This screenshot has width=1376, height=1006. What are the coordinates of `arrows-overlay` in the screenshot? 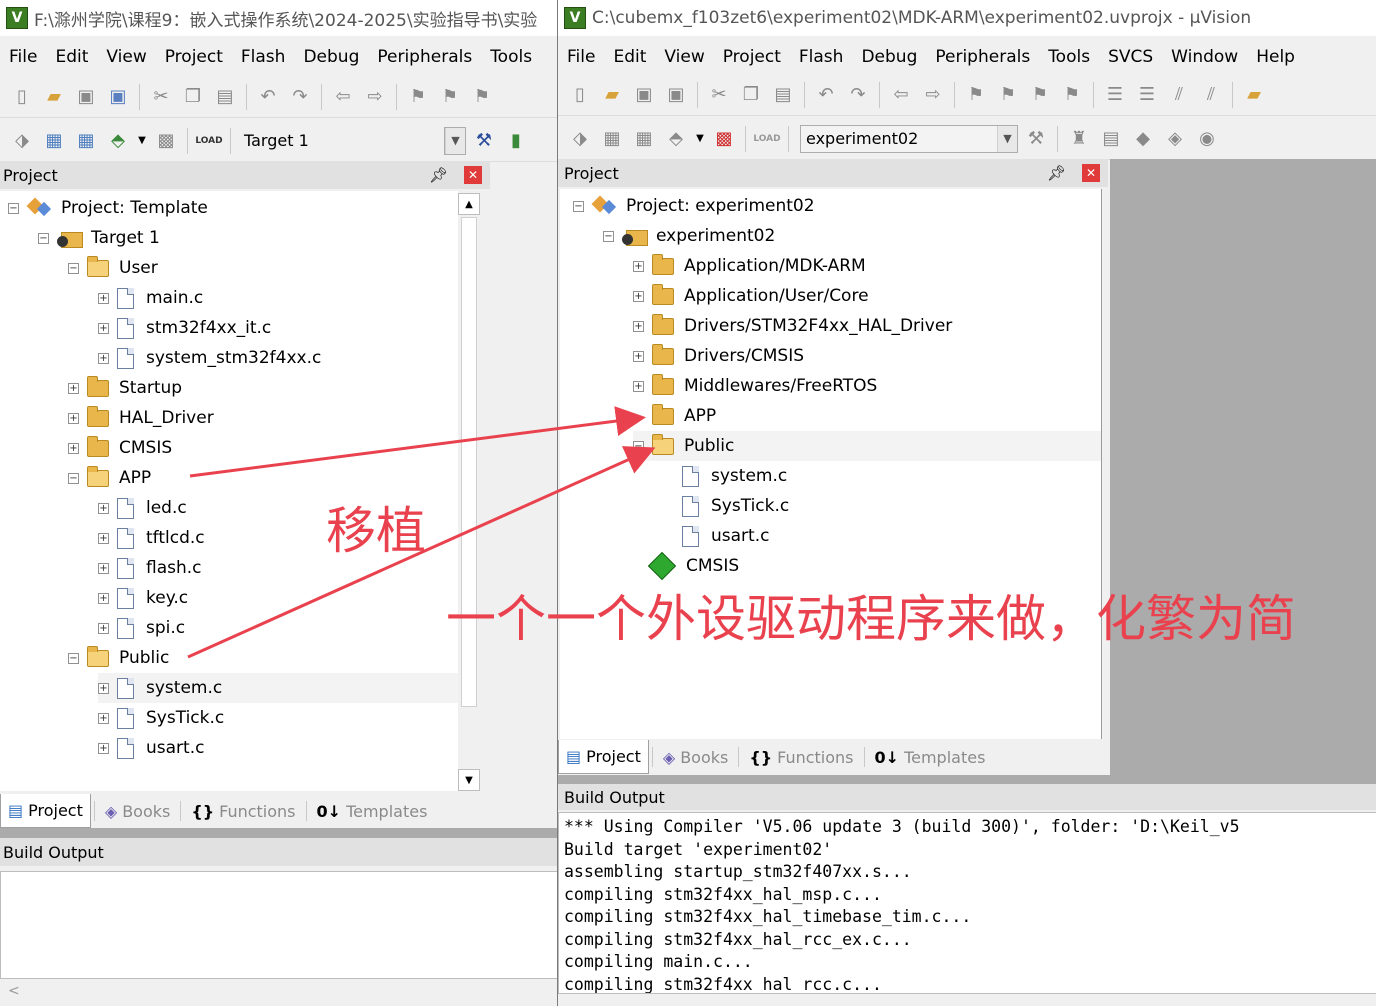 It's located at (421, 532).